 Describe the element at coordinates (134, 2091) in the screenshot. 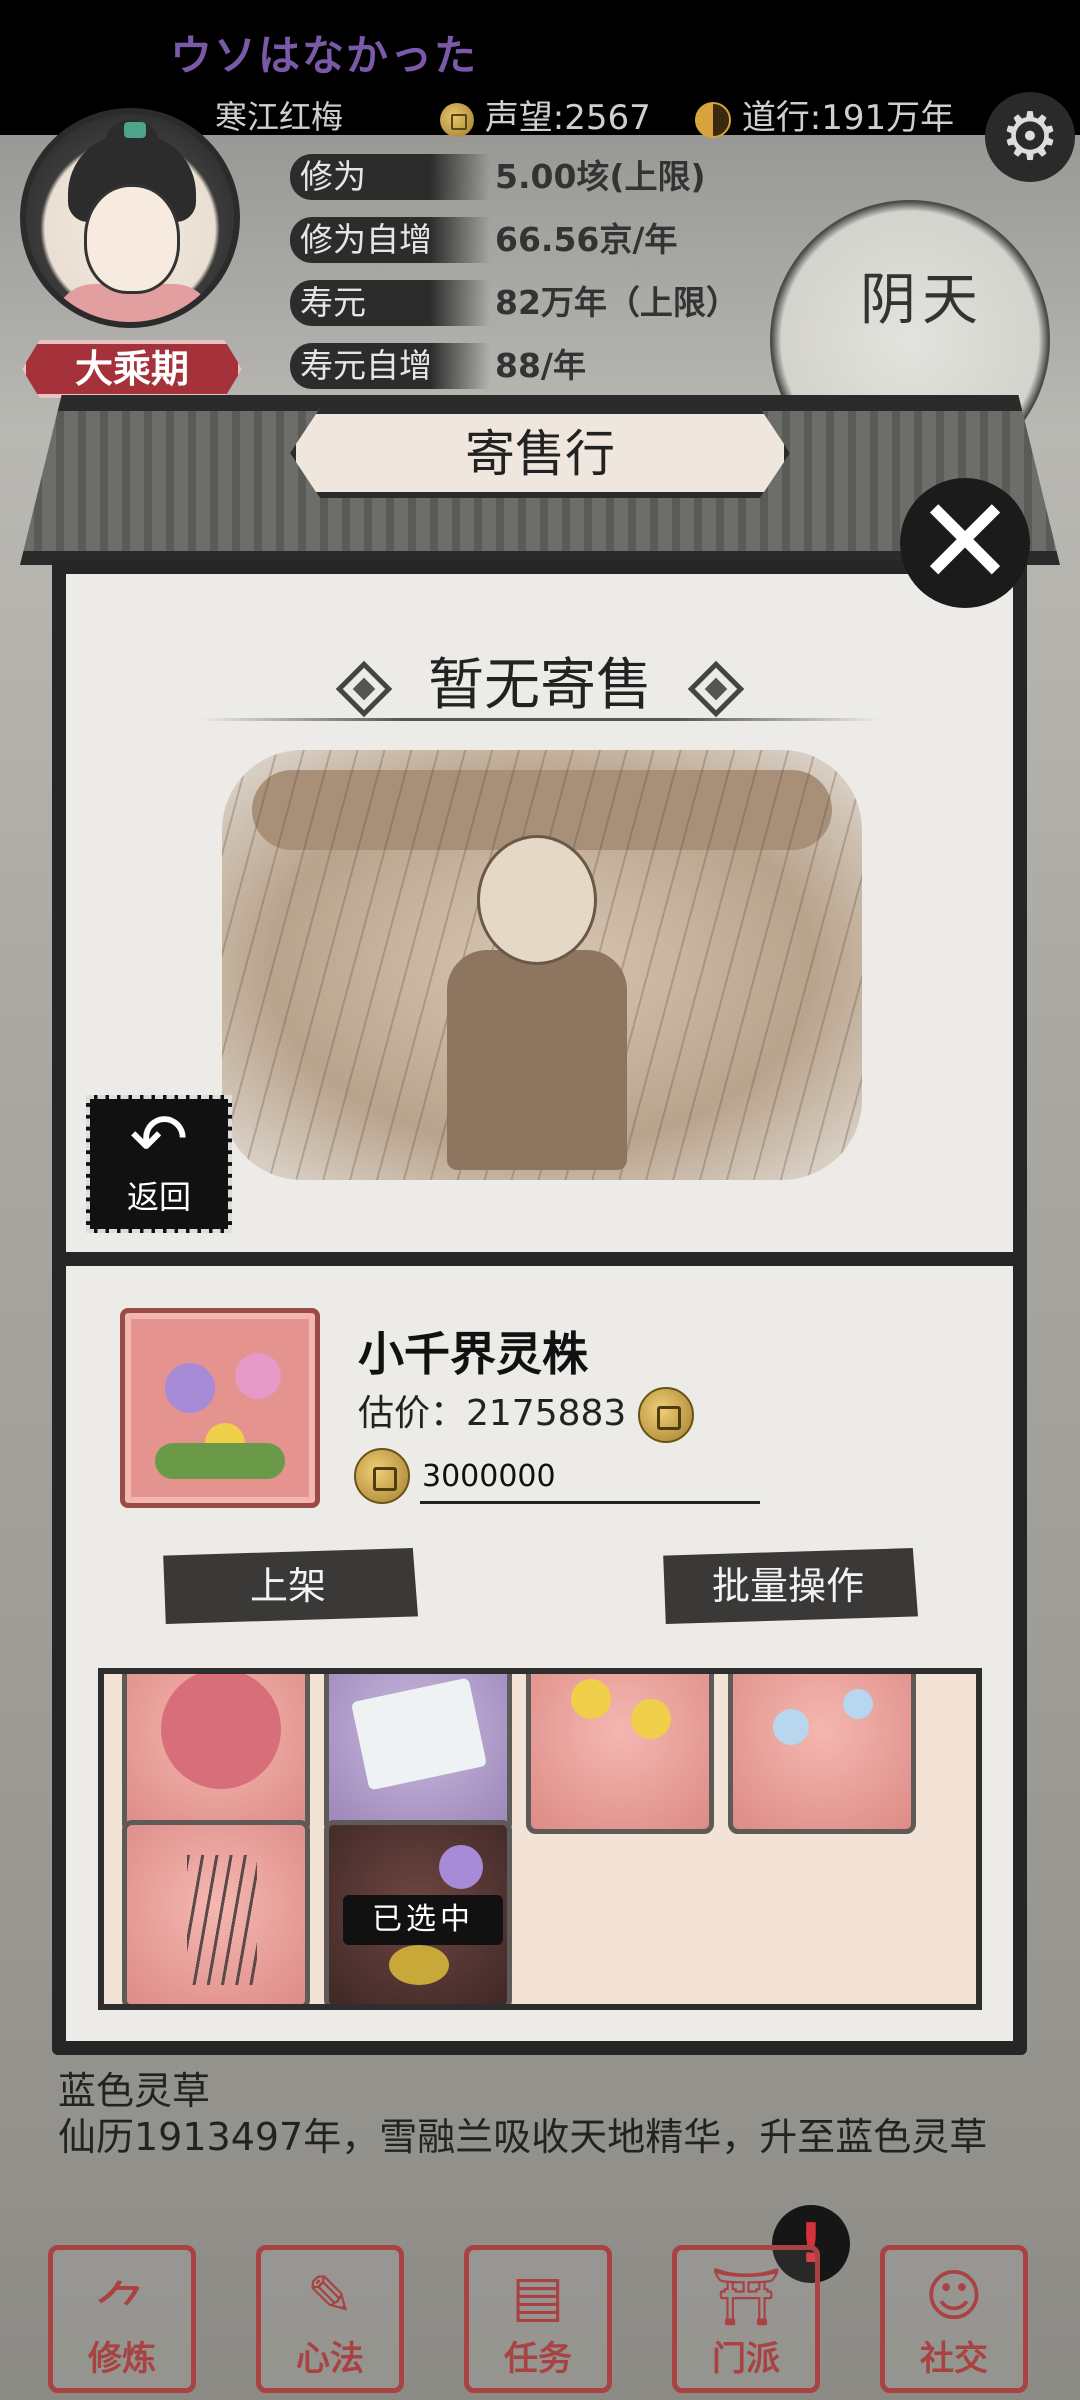

I see `log-line: 蓝色灵草` at that location.